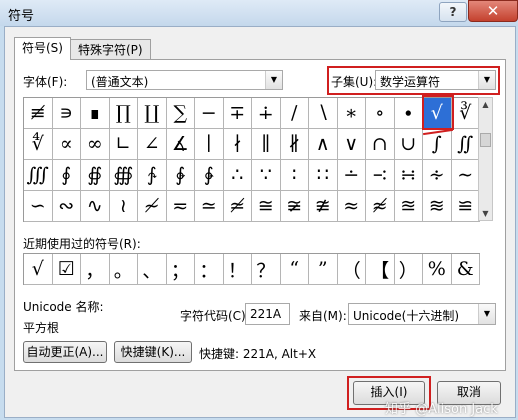  Describe the element at coordinates (209, 175) in the screenshot. I see `symbol-cell: ∳` at that location.